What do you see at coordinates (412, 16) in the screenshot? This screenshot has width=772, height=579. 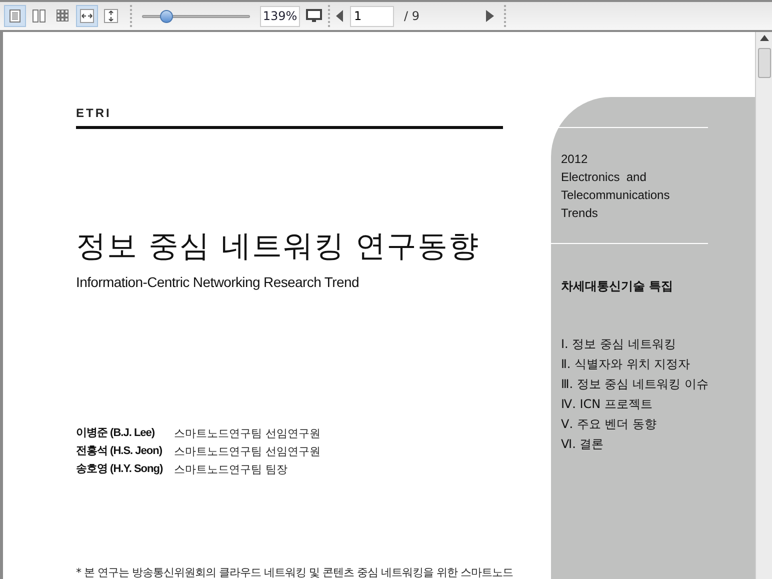 I see `page-count: / 9` at bounding box center [412, 16].